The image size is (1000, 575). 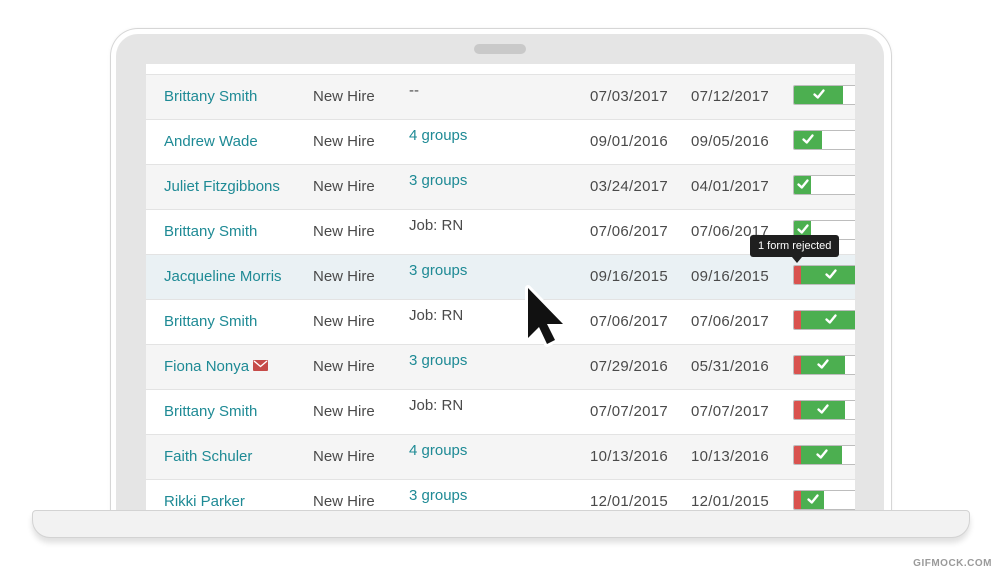 I want to click on groups-text: --, so click(x=414, y=90).